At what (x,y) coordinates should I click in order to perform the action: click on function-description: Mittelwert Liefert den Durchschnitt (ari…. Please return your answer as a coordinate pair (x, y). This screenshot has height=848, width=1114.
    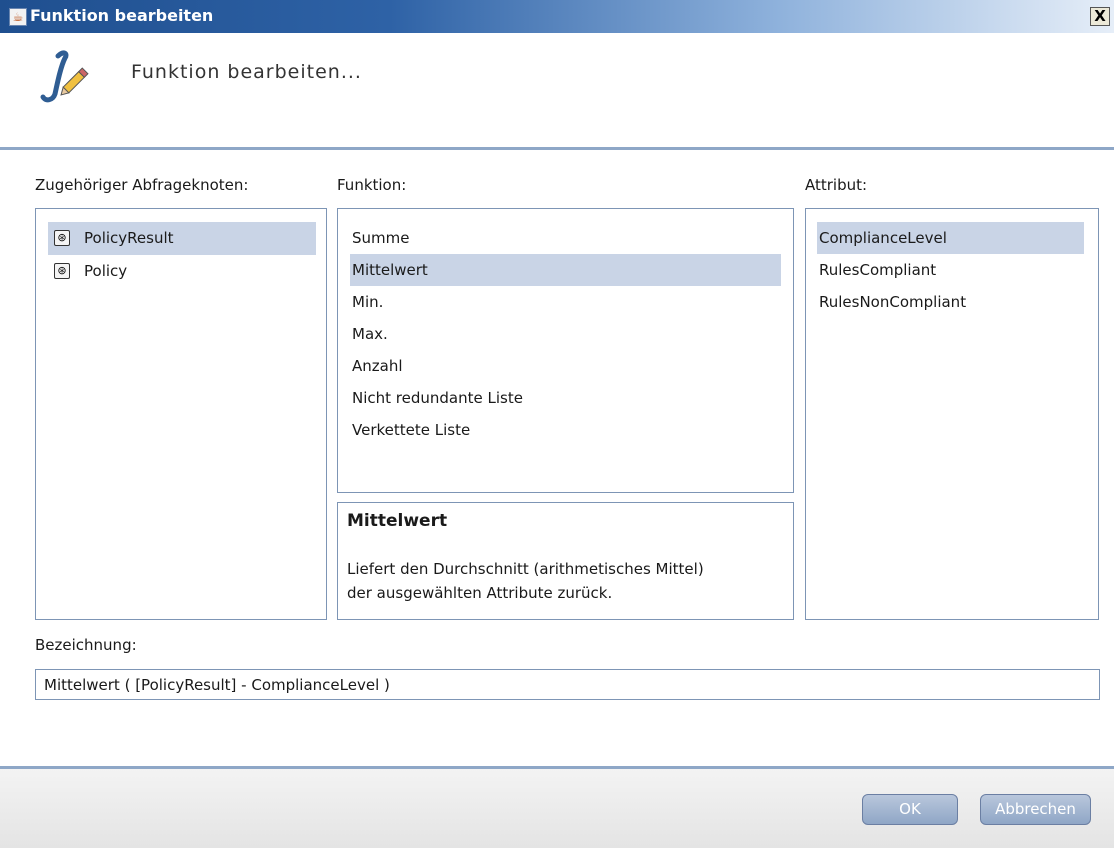
    Looking at the image, I should click on (565, 561).